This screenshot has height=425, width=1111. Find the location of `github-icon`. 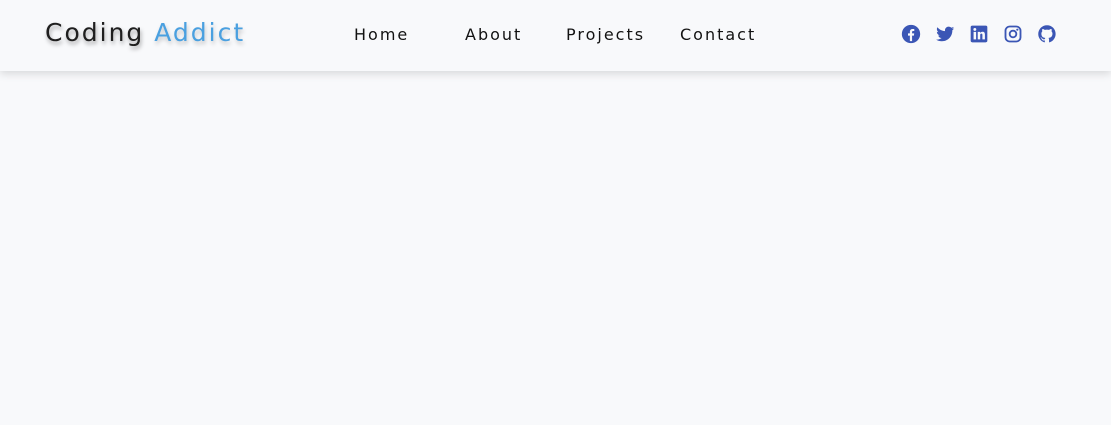

github-icon is located at coordinates (1047, 34).